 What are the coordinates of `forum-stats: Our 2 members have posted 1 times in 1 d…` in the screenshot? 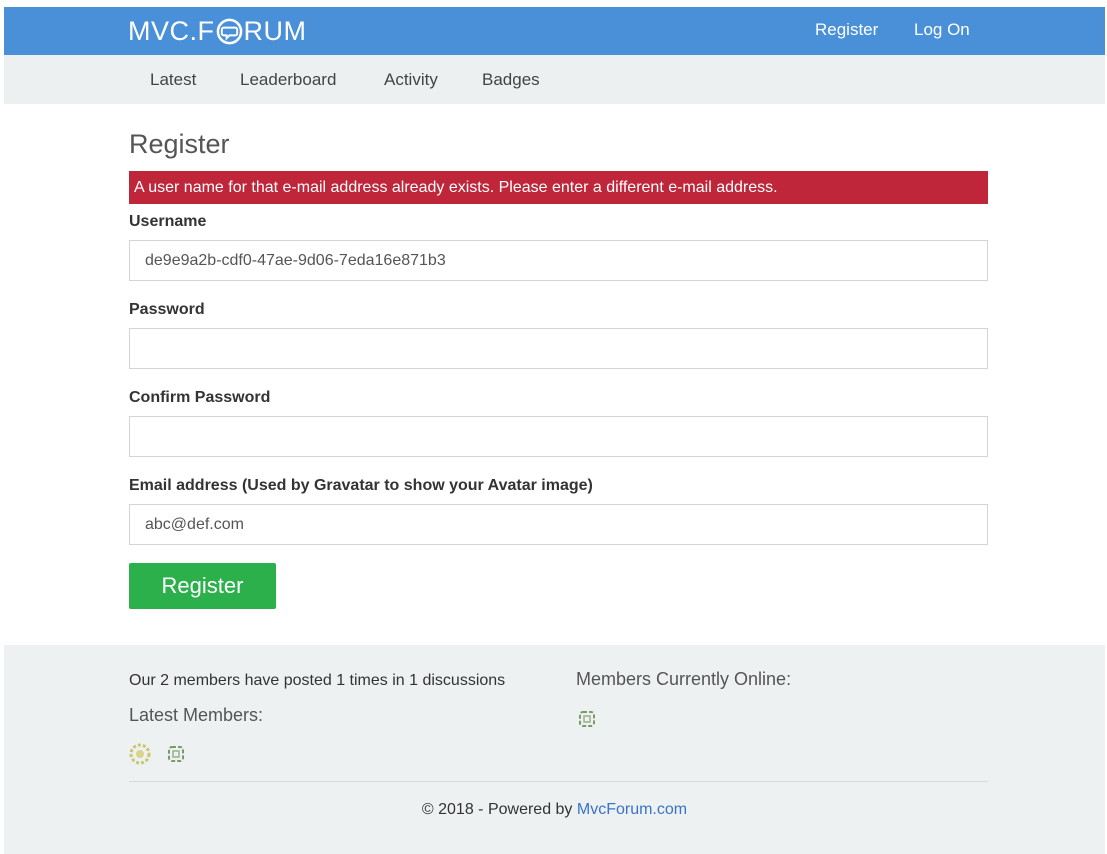 It's located at (317, 680).